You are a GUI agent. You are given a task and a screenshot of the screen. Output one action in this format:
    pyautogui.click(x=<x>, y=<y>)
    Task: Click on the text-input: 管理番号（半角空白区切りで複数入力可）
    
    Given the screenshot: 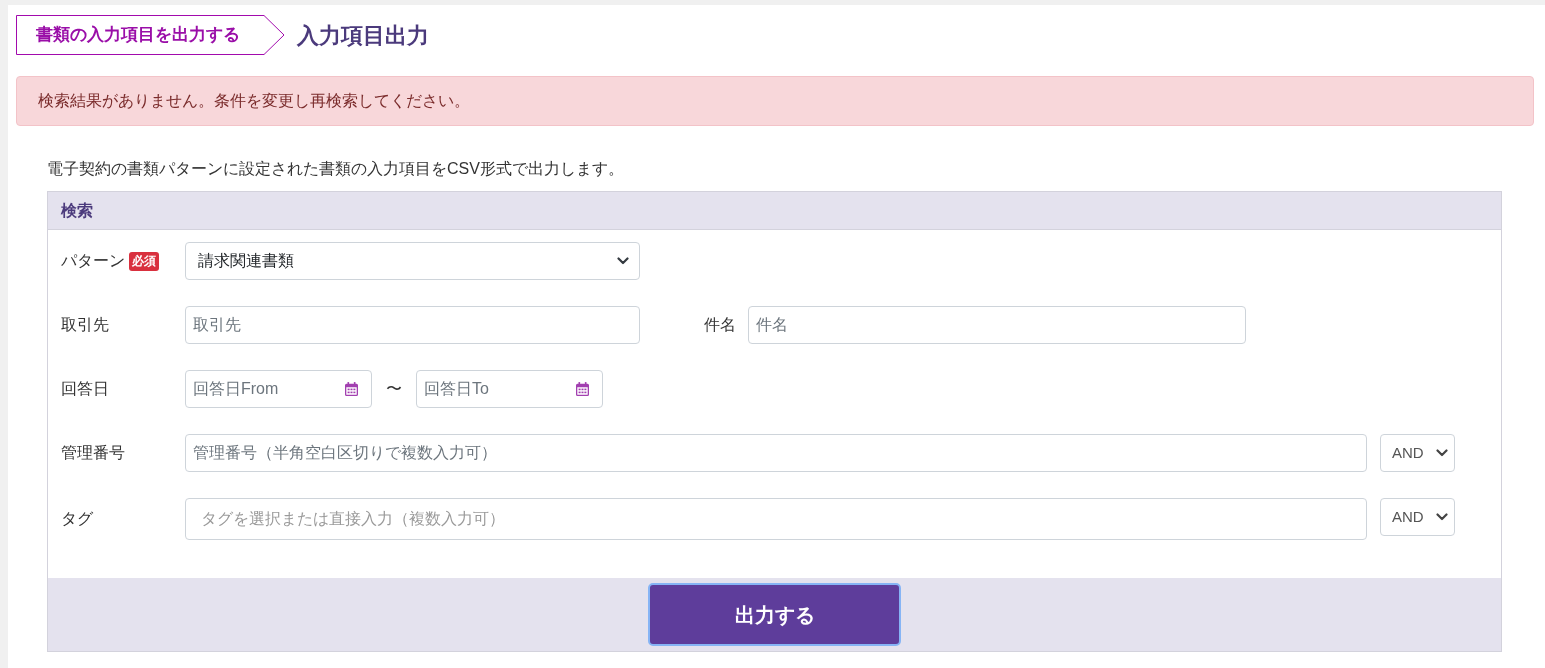 What is the action you would take?
    pyautogui.click(x=776, y=453)
    